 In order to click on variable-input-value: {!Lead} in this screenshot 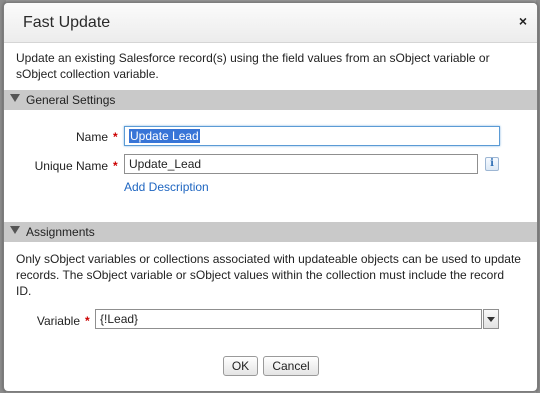, I will do `click(119, 319)`.